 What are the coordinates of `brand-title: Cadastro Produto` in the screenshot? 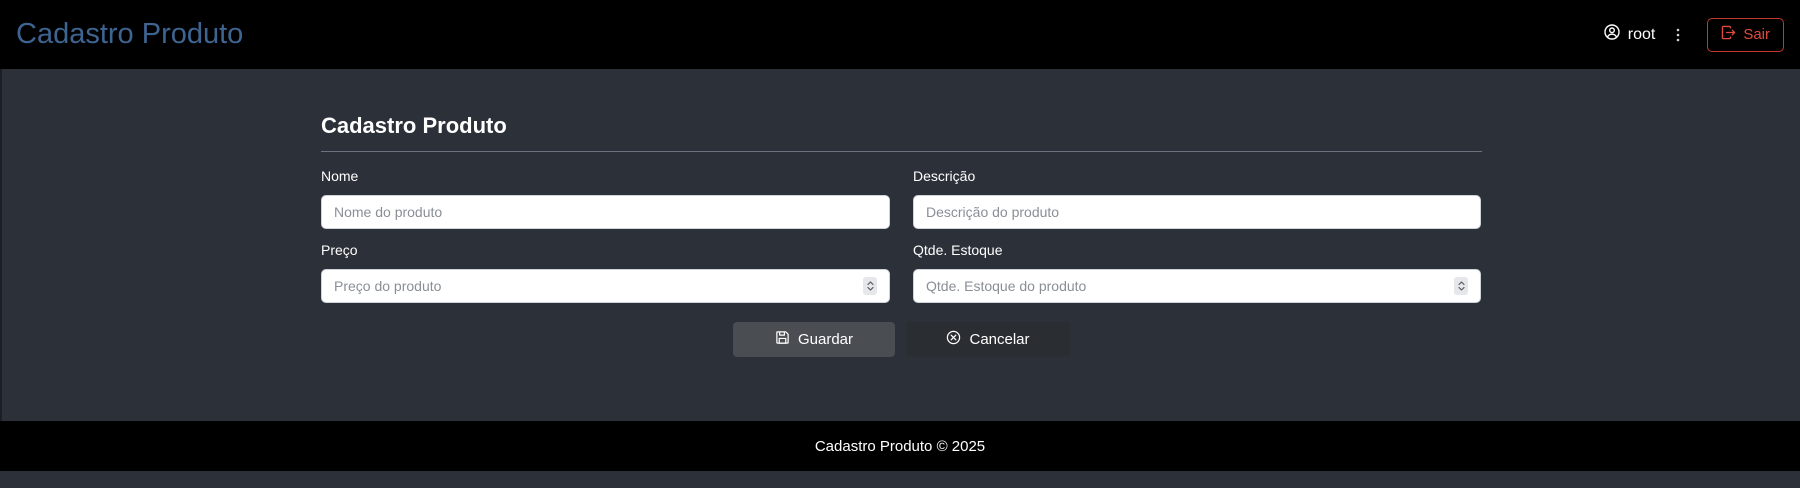 It's located at (129, 34).